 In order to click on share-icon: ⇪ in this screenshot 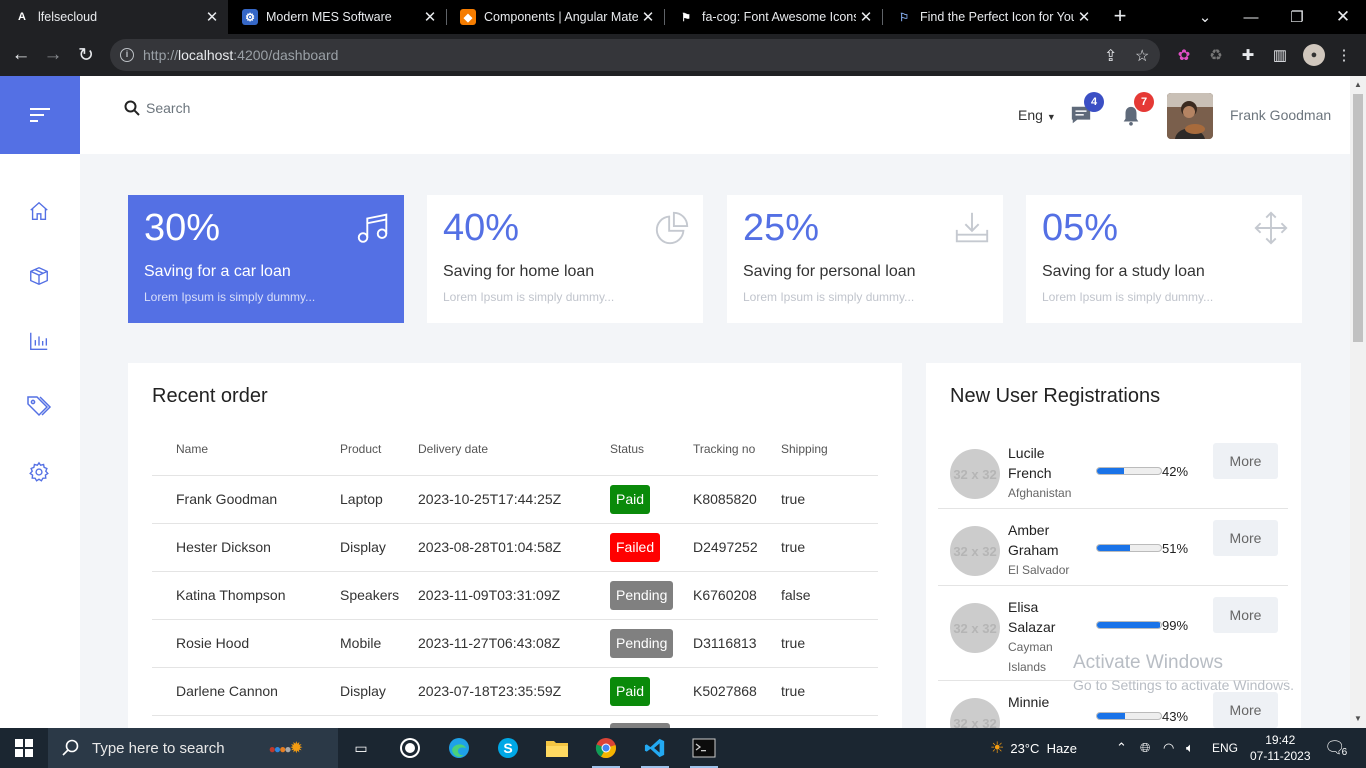, I will do `click(1110, 56)`.